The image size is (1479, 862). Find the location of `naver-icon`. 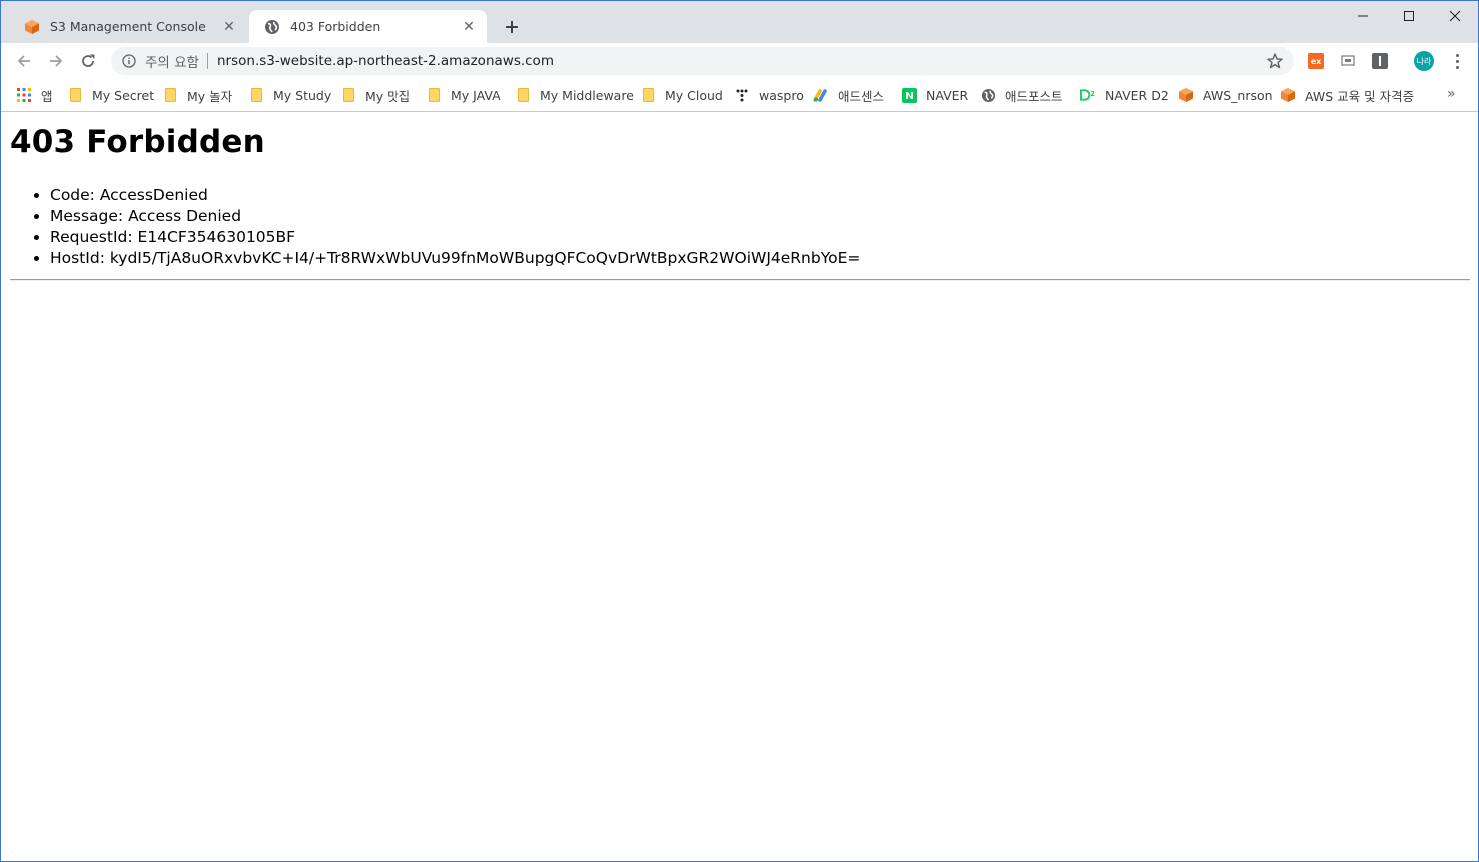

naver-icon is located at coordinates (909, 95).